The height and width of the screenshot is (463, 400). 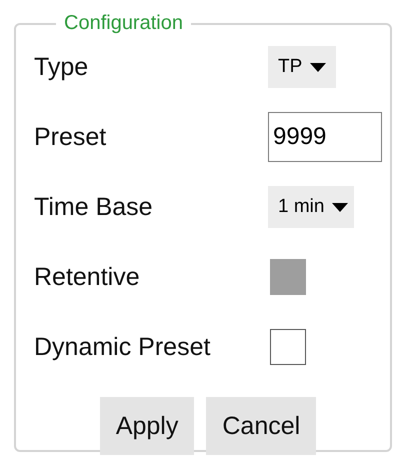 I want to click on checkbox, so click(x=288, y=347).